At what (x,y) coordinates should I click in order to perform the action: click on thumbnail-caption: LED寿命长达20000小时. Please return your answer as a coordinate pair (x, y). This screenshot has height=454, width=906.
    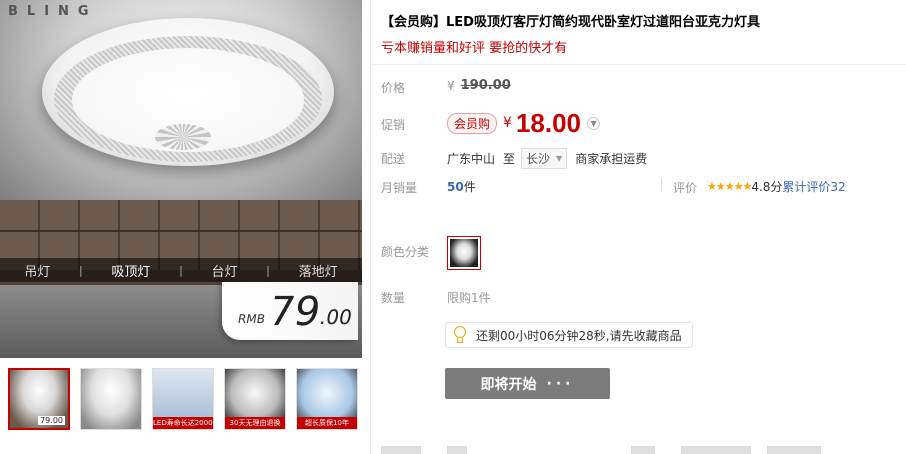
    Looking at the image, I should click on (183, 423).